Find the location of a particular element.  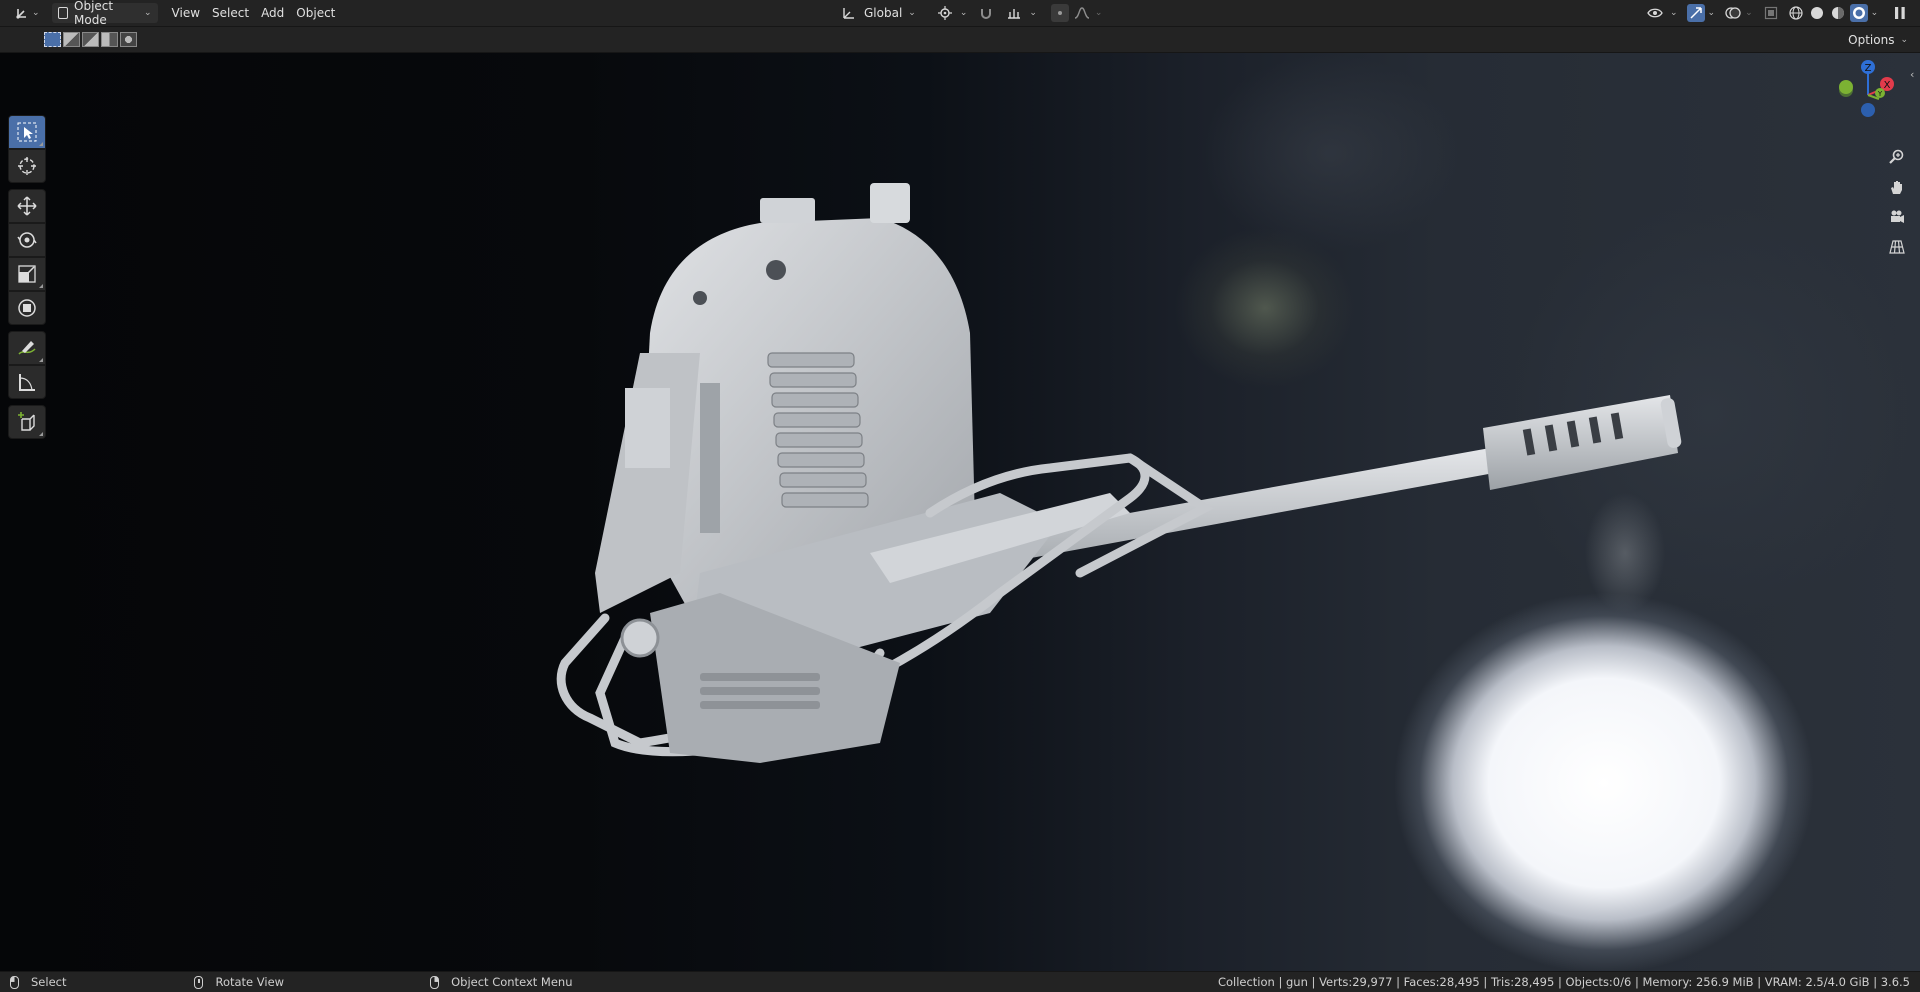

measure-tool is located at coordinates (27, 382).